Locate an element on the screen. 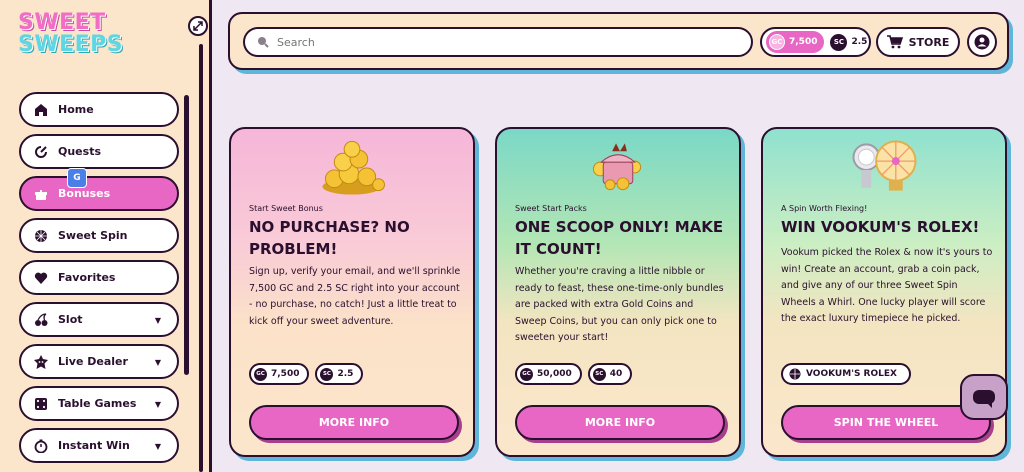 This screenshot has height=472, width=1024. profile-button is located at coordinates (982, 42).